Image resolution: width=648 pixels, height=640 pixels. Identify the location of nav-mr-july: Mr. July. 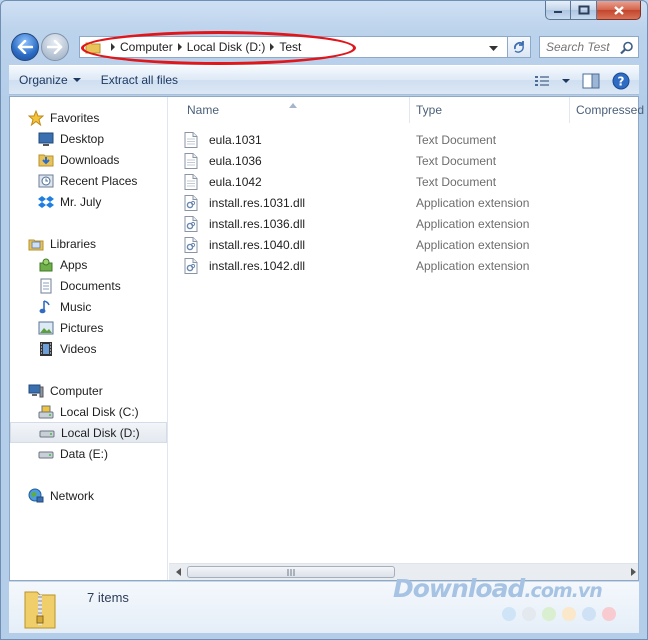
(88, 201).